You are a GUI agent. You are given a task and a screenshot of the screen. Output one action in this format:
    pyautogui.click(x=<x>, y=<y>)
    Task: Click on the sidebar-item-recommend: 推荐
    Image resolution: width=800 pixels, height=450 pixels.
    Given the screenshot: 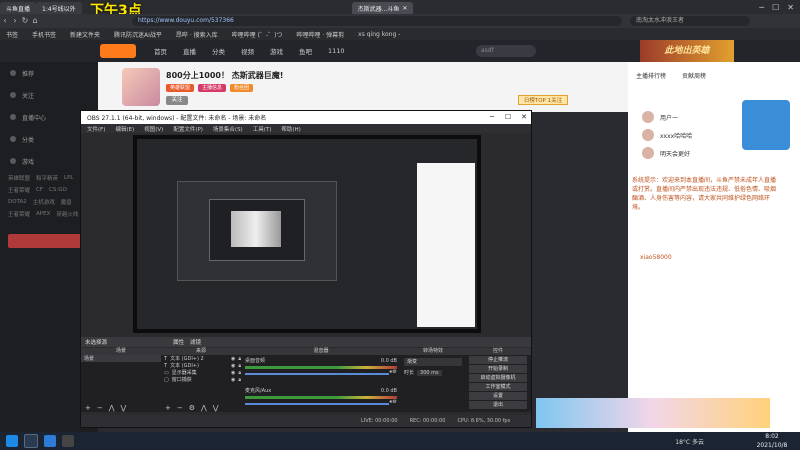 What is the action you would take?
    pyautogui.click(x=49, y=73)
    